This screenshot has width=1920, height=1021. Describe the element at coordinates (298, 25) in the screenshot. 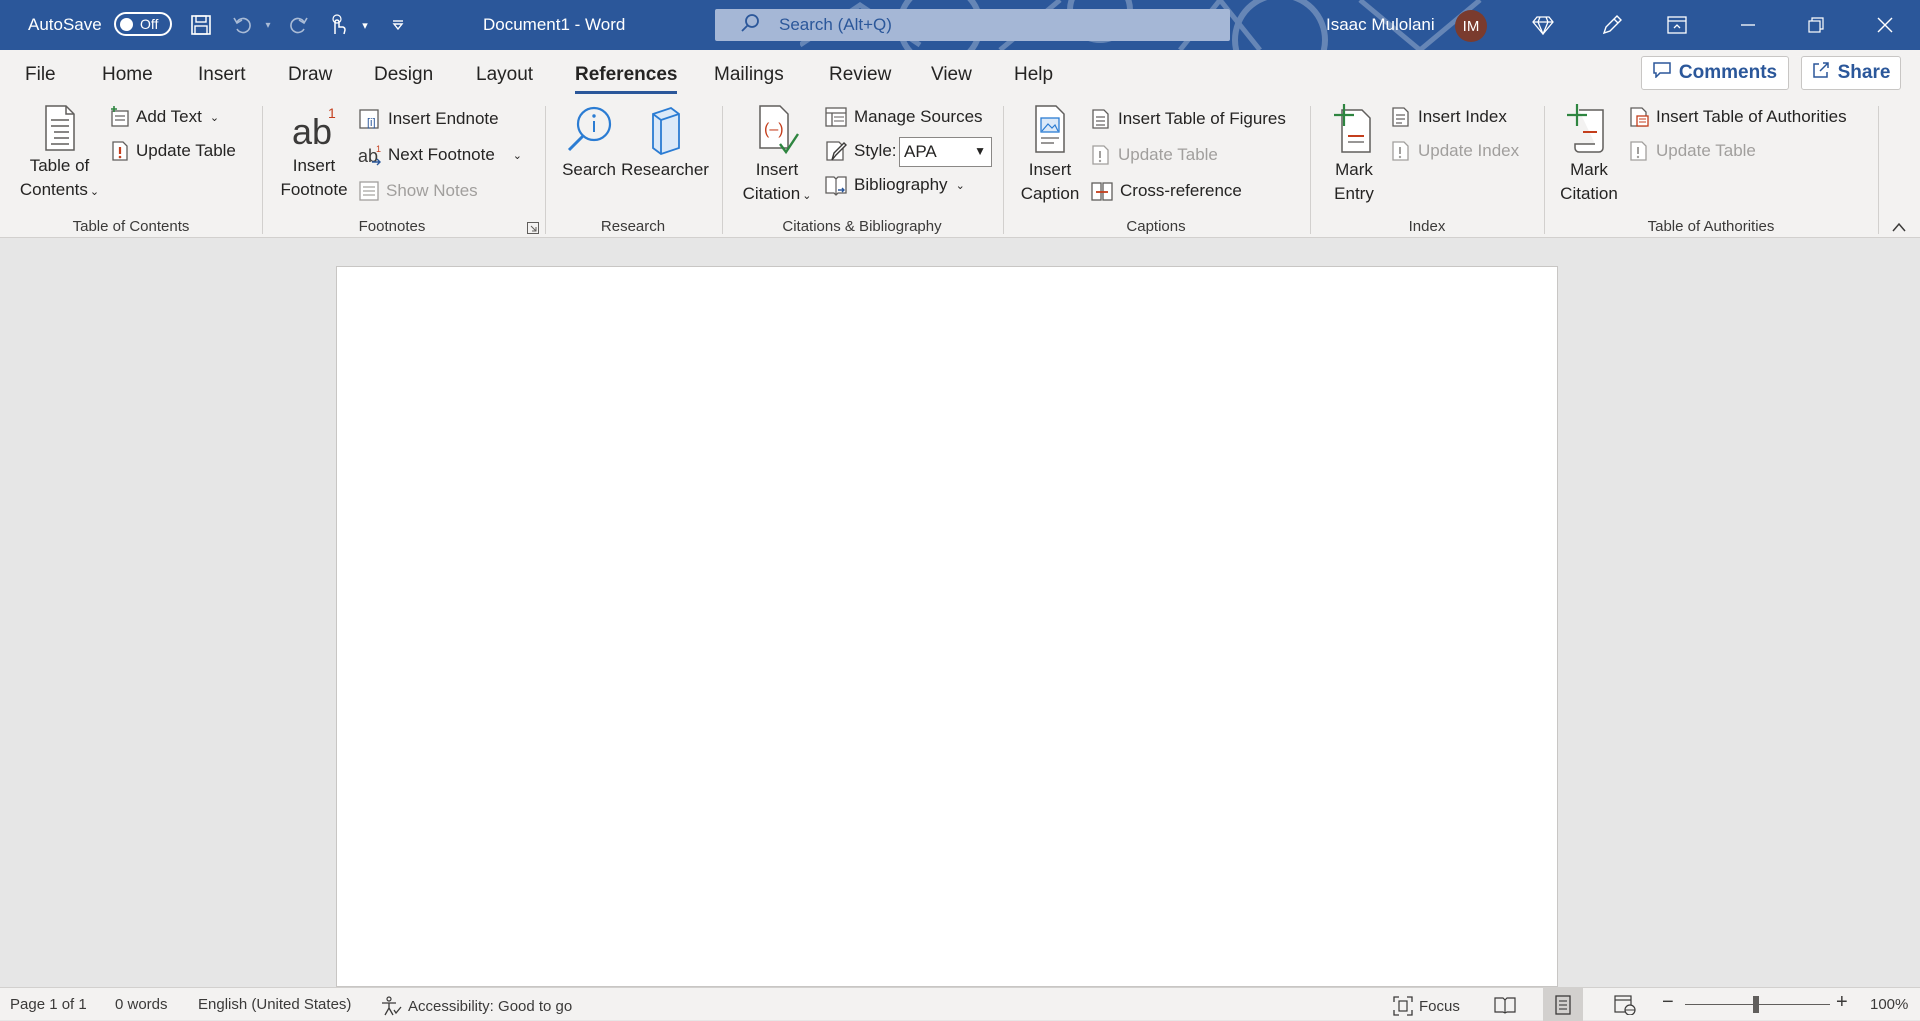

I see `redo-icon` at that location.